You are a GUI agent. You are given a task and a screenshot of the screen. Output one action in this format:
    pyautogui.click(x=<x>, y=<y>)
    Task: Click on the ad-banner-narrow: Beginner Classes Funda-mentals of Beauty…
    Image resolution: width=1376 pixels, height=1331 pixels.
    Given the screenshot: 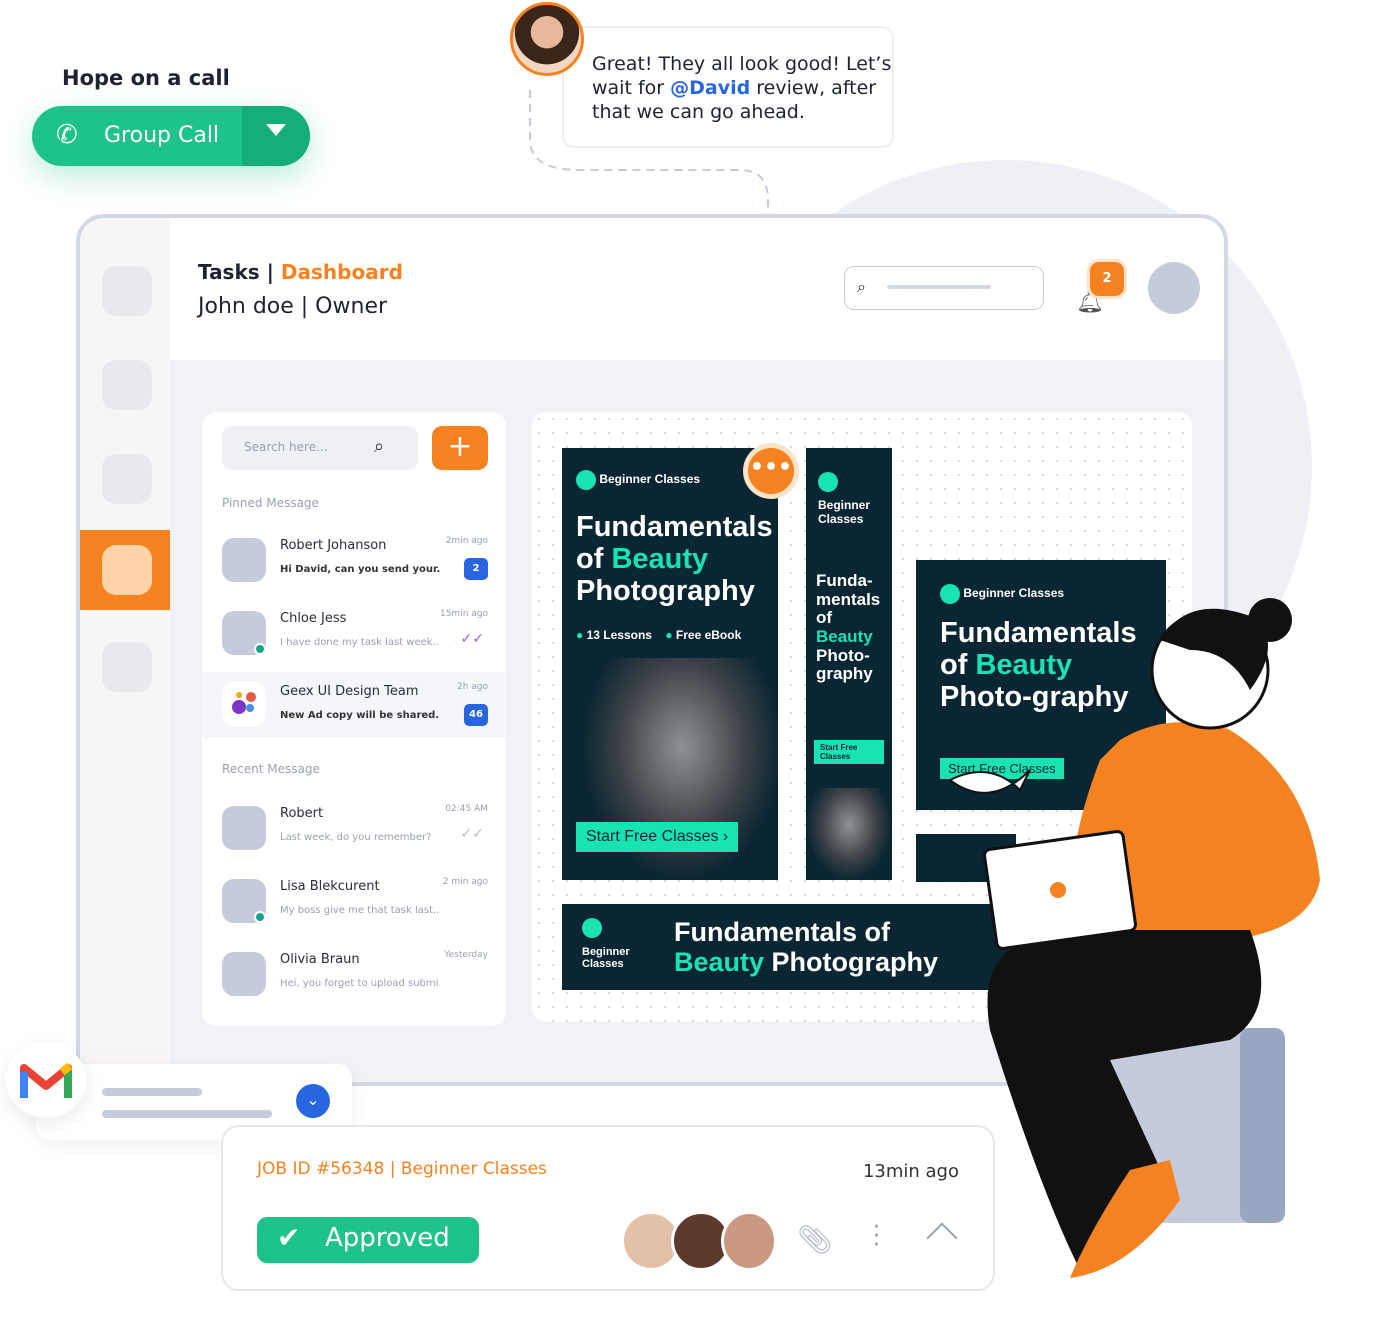 What is the action you would take?
    pyautogui.click(x=849, y=664)
    